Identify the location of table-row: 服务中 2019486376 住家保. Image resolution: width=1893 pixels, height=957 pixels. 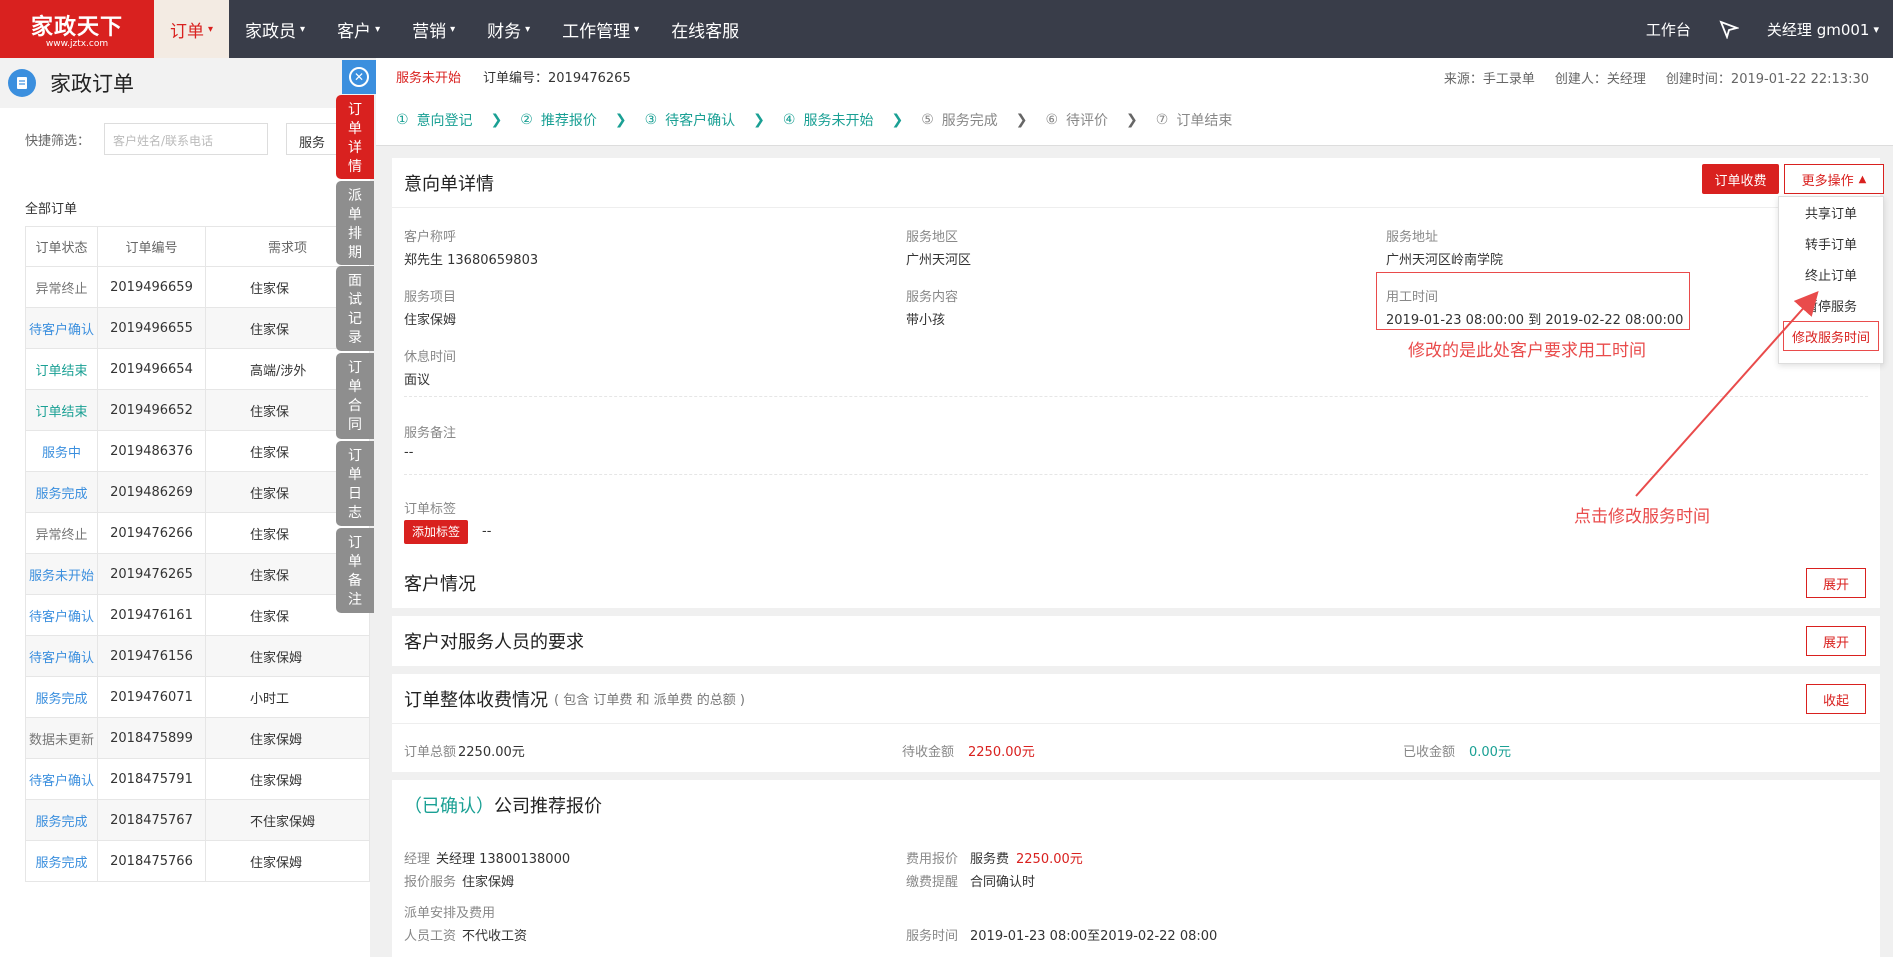
(197, 451).